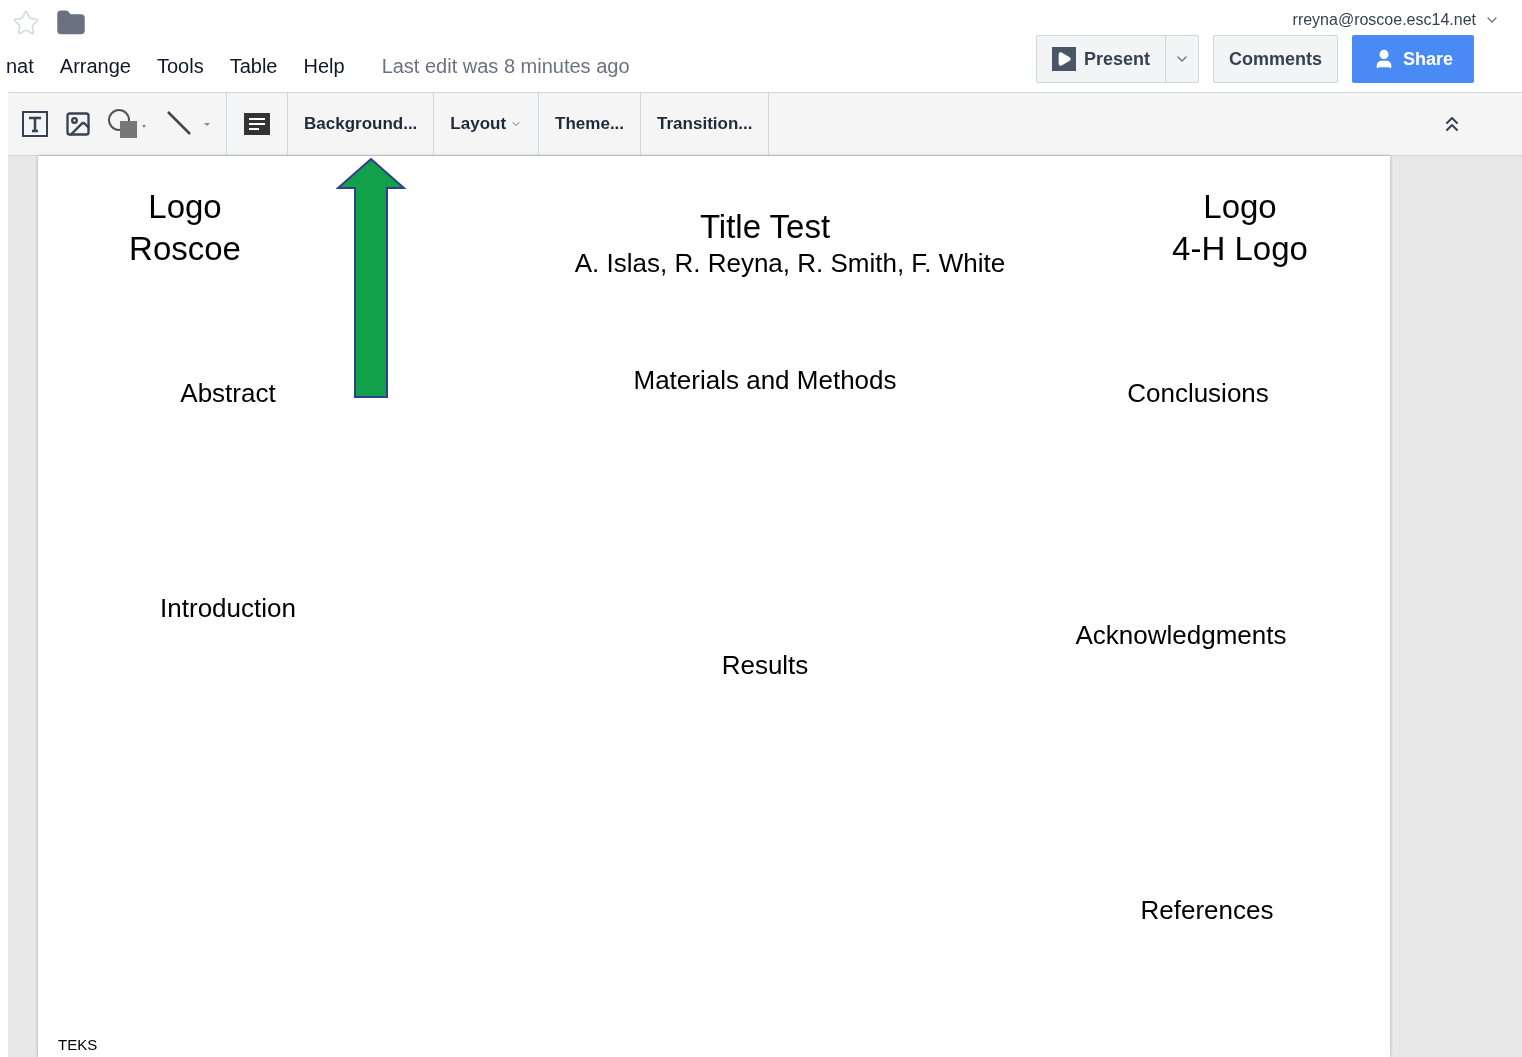  Describe the element at coordinates (35, 124) in the screenshot. I see `text-box-icon` at that location.